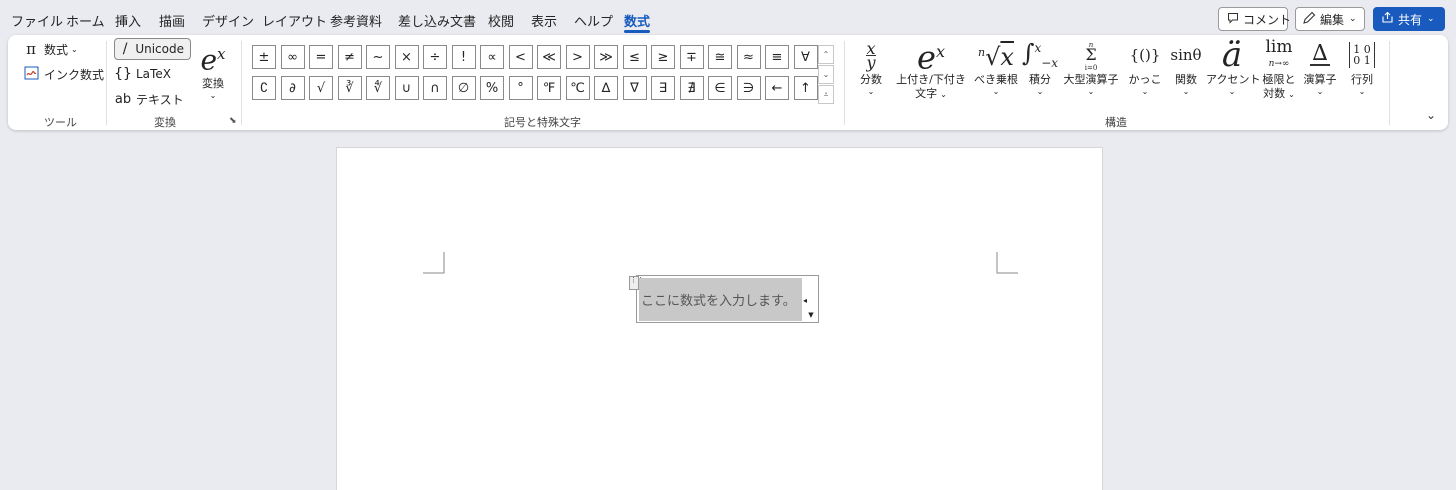 This screenshot has height=490, width=1456. Describe the element at coordinates (1279, 69) in the screenshot. I see `structure-button-limit: lim n→∞ 極限と 対数 ⌄` at that location.